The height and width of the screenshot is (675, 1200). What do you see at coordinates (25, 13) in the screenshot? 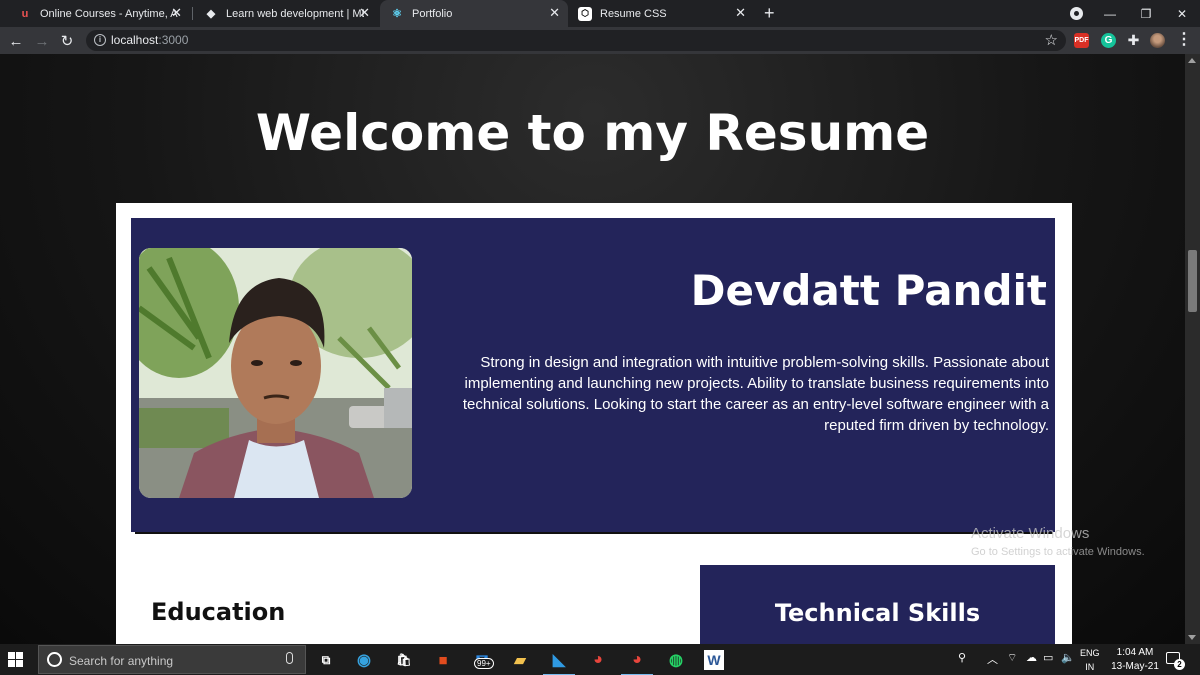
I see `udemy-icon: u` at bounding box center [25, 13].